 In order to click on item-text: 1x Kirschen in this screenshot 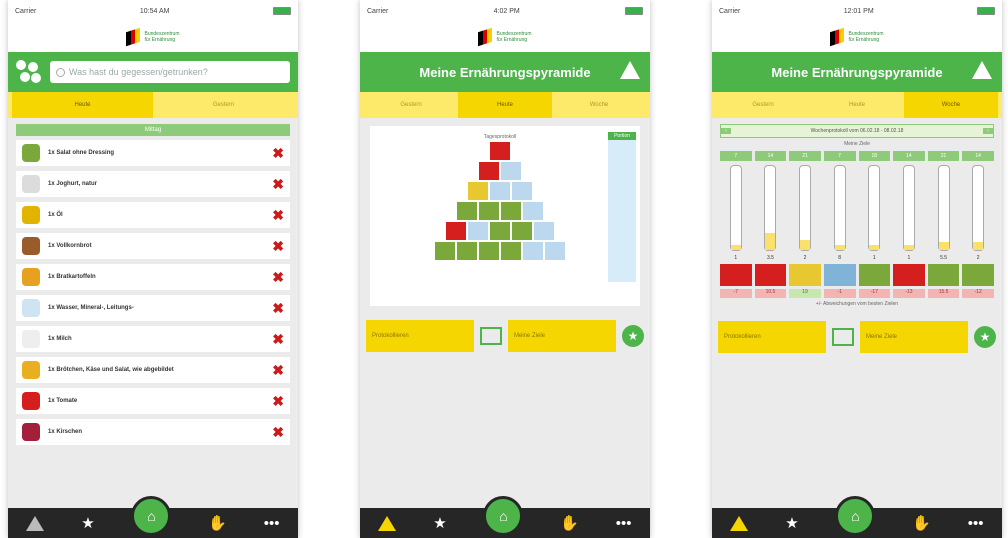, I will do `click(160, 432)`.